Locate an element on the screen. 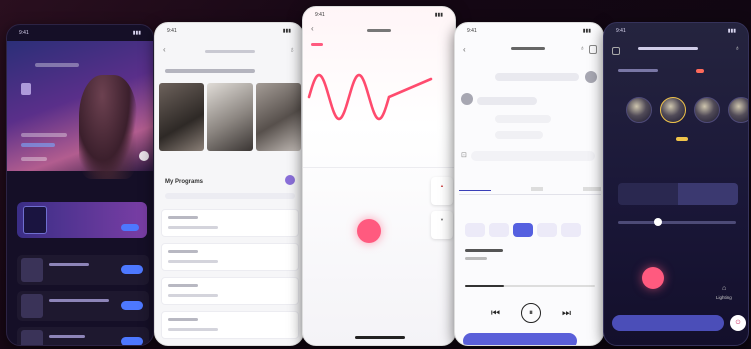 Image resolution: width=751 pixels, height=349 pixels. attachment-icon: ⊡ is located at coordinates (464, 155).